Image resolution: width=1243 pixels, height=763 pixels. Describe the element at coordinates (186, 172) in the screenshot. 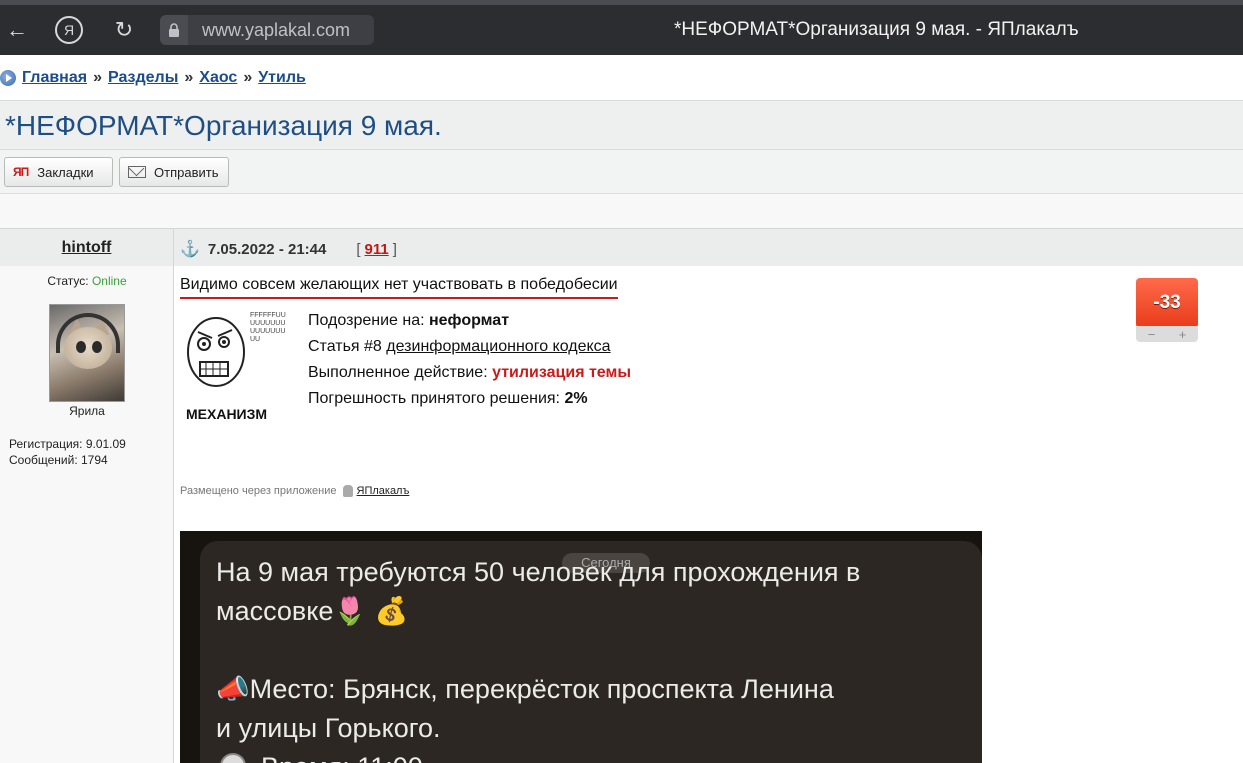

I see `send-label: Отправить` at that location.